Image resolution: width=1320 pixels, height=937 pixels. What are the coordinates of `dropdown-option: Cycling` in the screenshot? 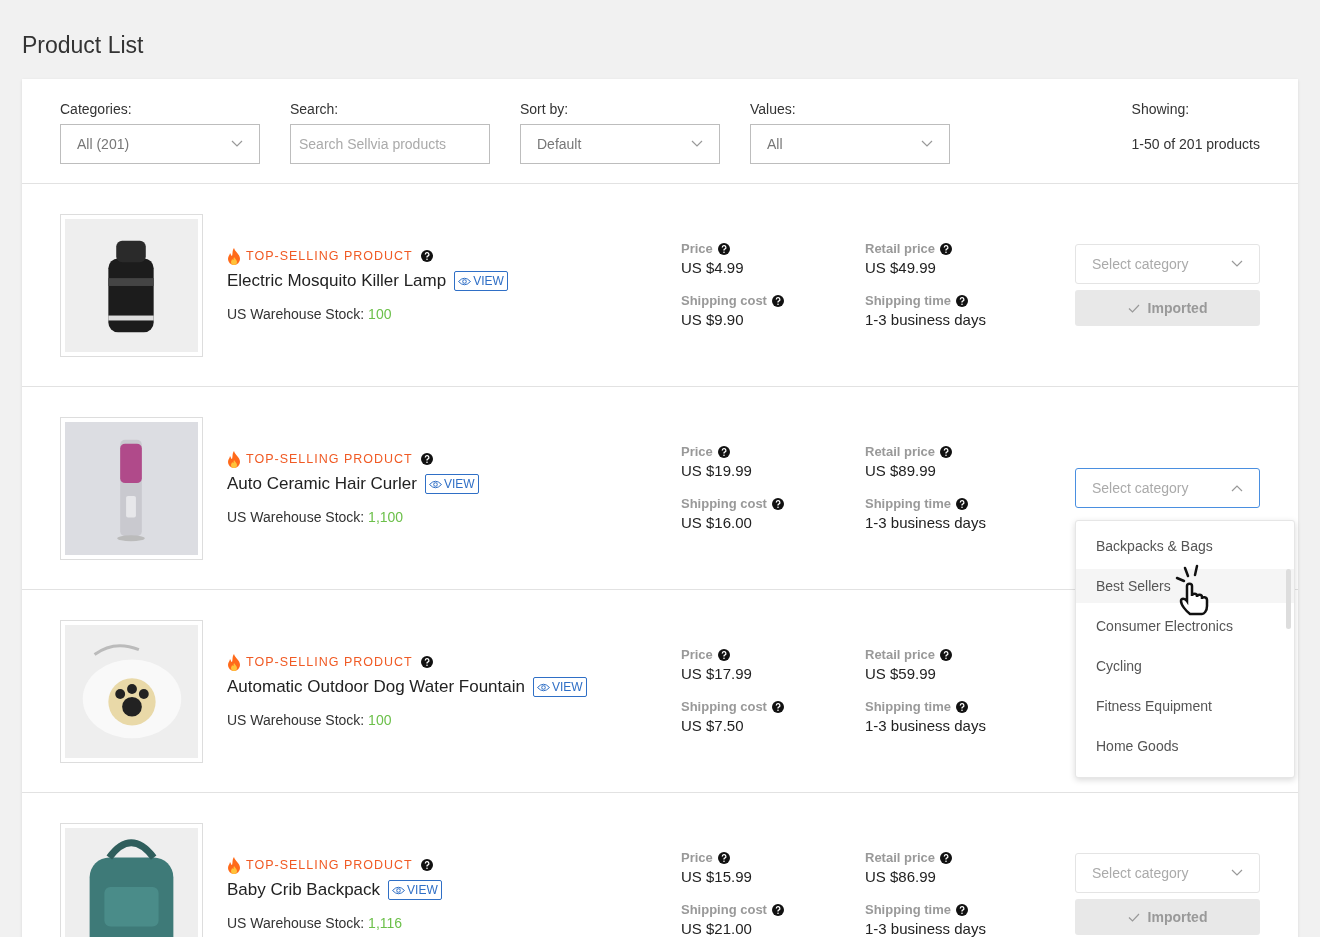 It's located at (1185, 666).